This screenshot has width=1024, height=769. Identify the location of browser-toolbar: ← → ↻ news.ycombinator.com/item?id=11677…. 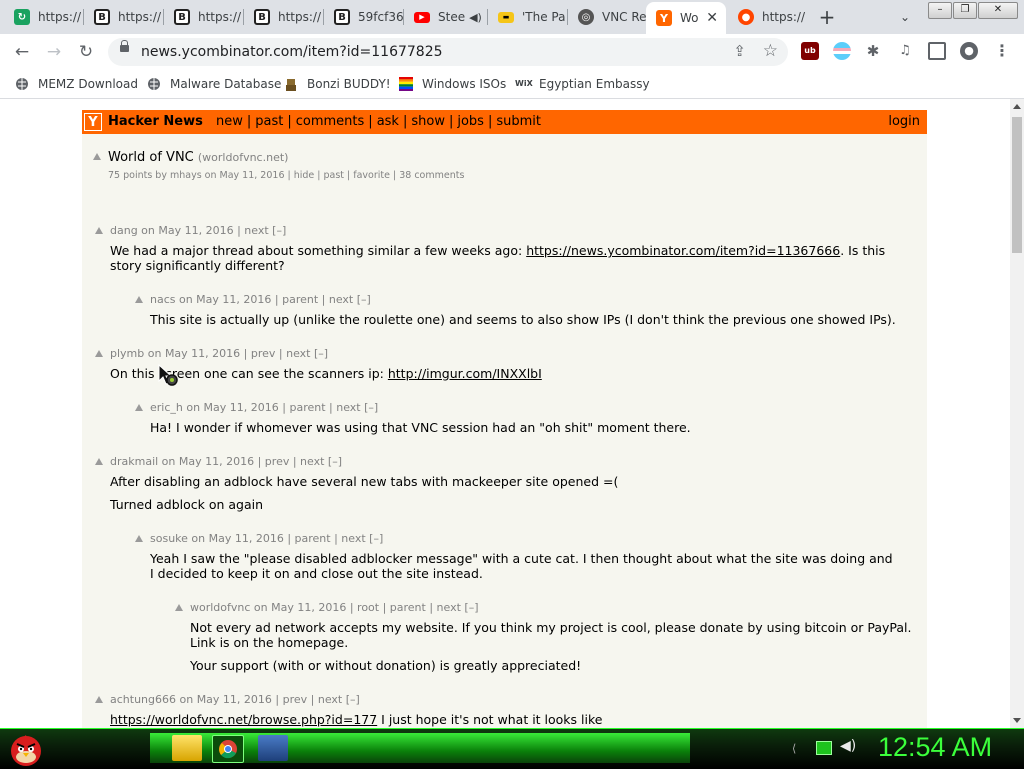
(512, 52).